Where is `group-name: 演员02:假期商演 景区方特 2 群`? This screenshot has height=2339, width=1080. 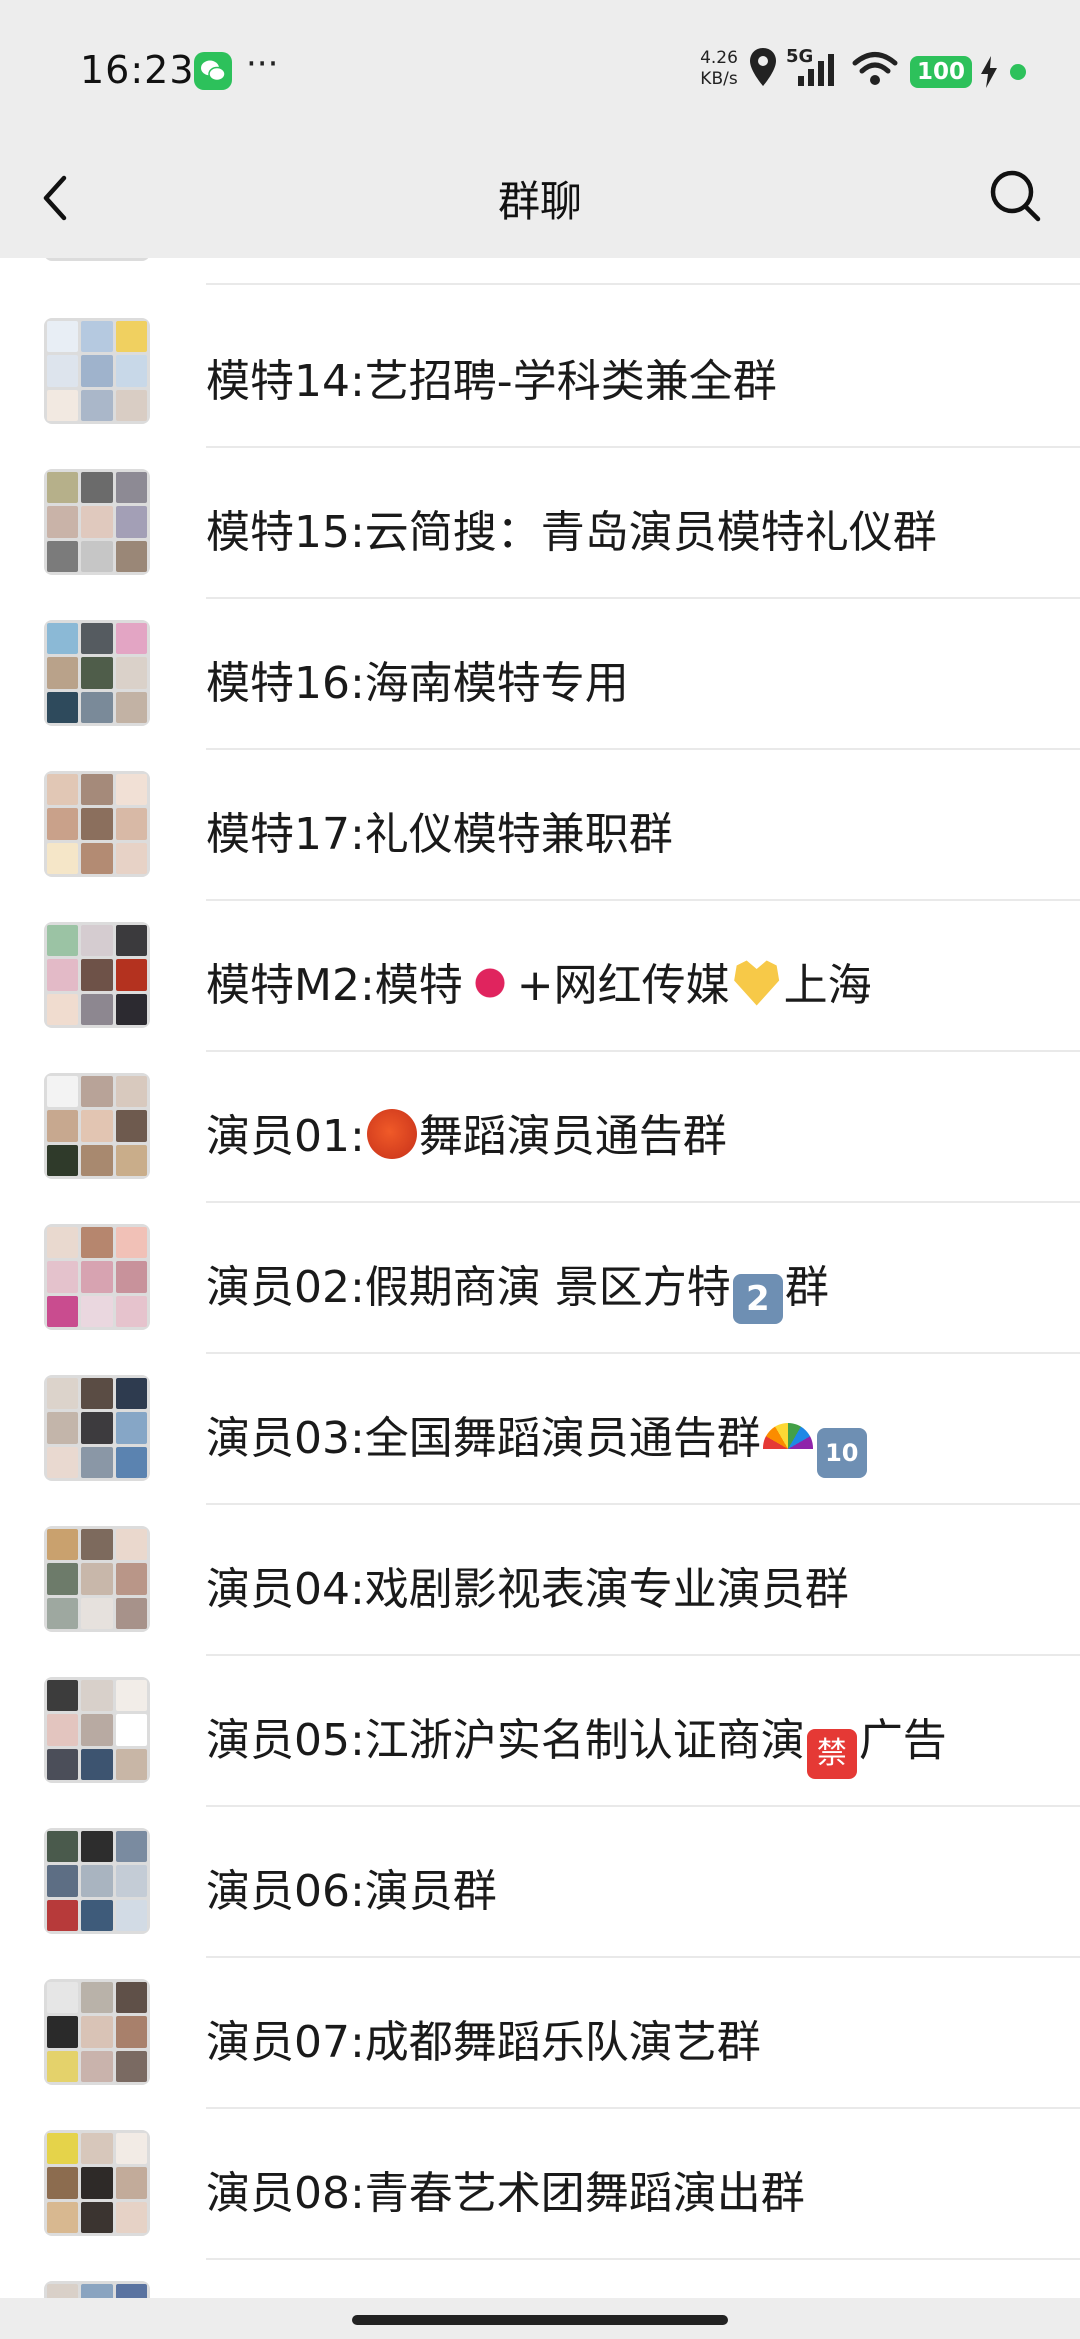
group-name: 演员02:假期商演 景区方特 2 群 is located at coordinates (517, 1287).